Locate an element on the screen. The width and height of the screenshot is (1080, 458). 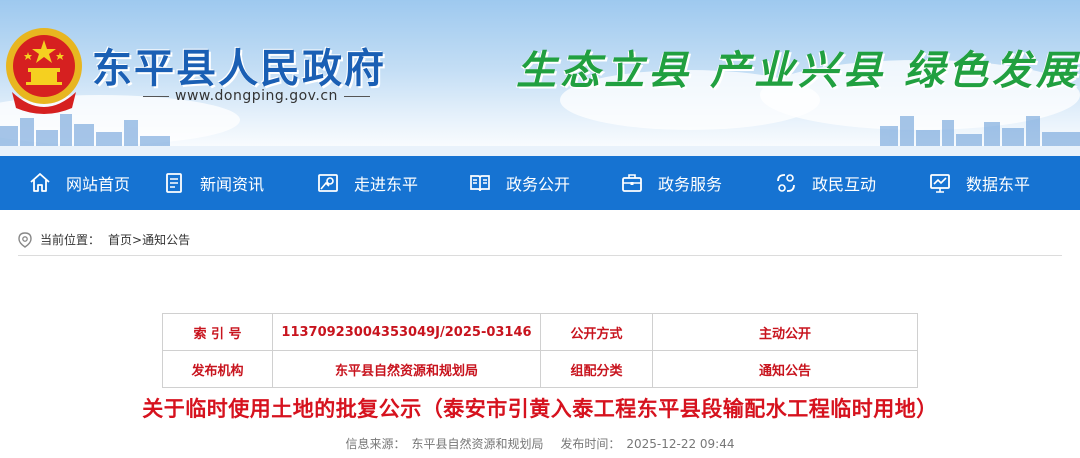
breadcrumb-prefix: 当前位置： is located at coordinates (70, 240).